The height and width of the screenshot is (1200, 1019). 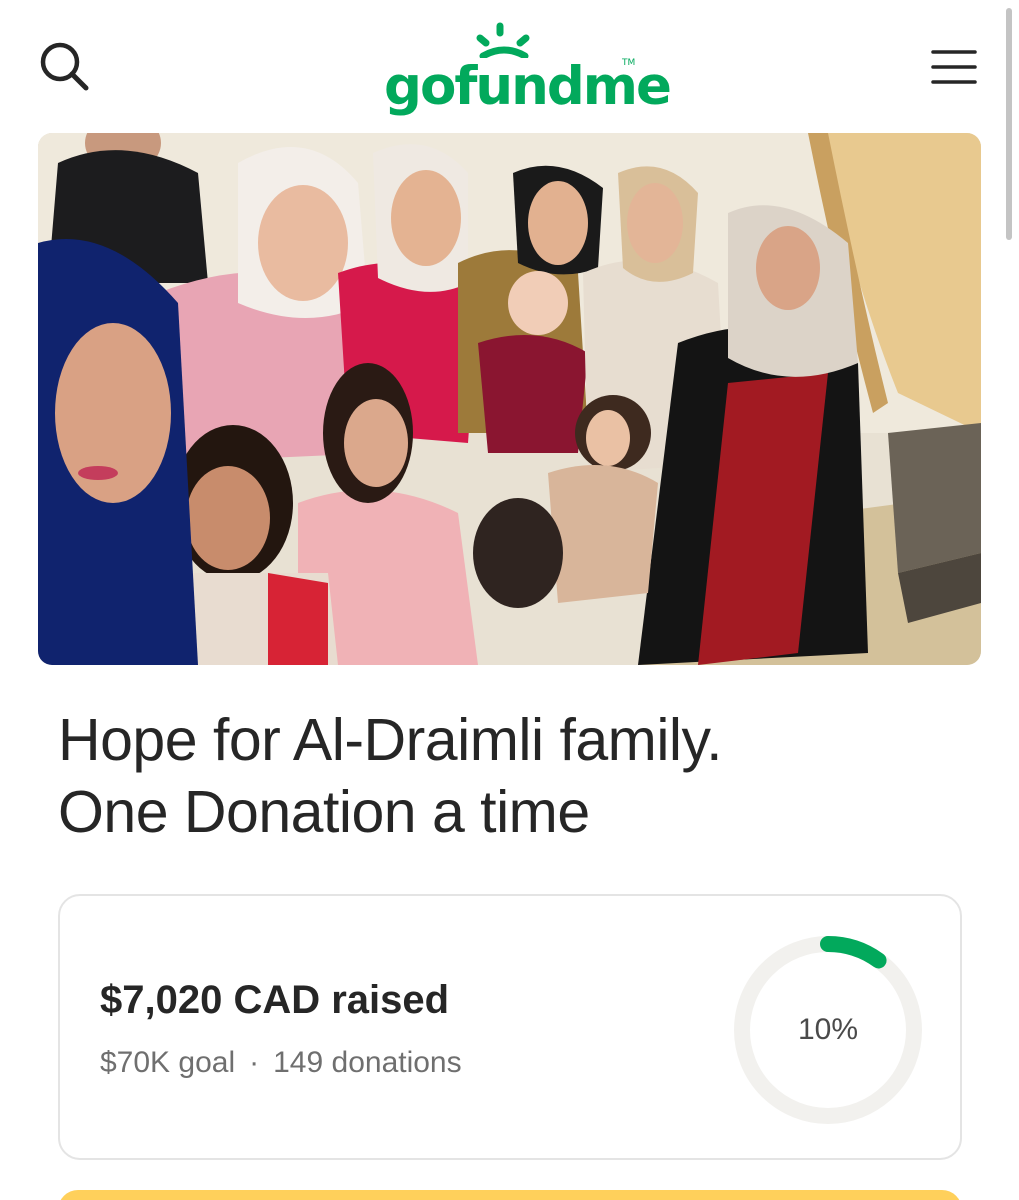 I want to click on search-icon, so click(x=64, y=66).